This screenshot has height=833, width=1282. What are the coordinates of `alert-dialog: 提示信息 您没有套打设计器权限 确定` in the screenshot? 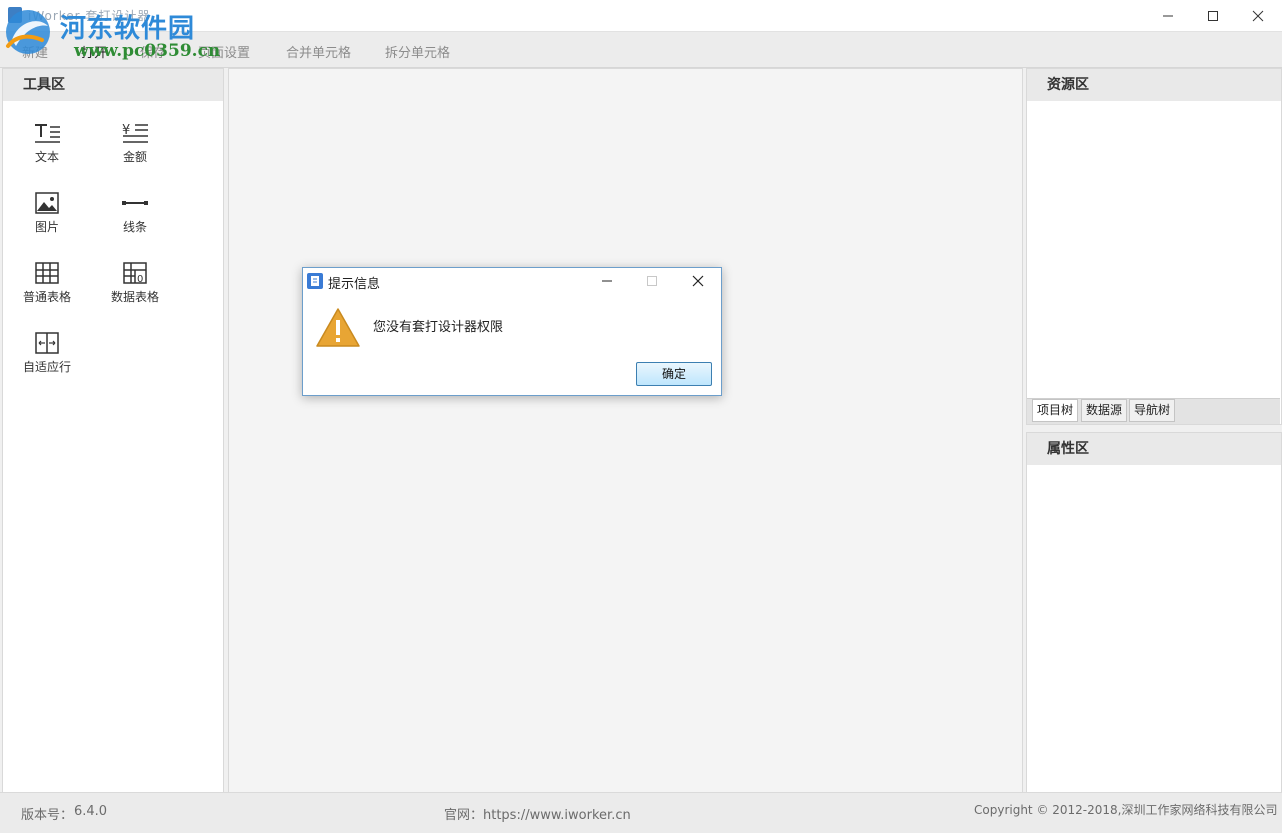 It's located at (512, 331).